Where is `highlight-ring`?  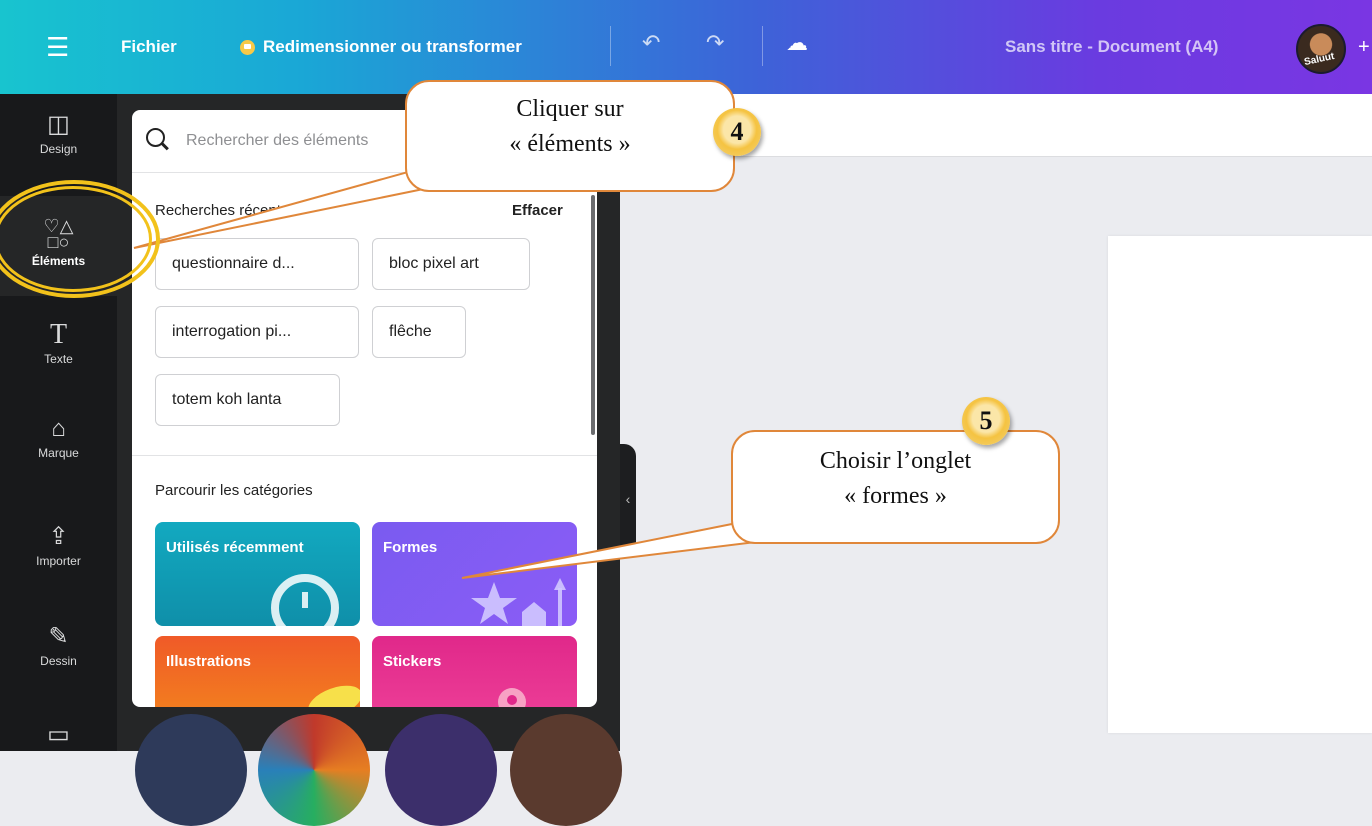 highlight-ring is located at coordinates (76, 239).